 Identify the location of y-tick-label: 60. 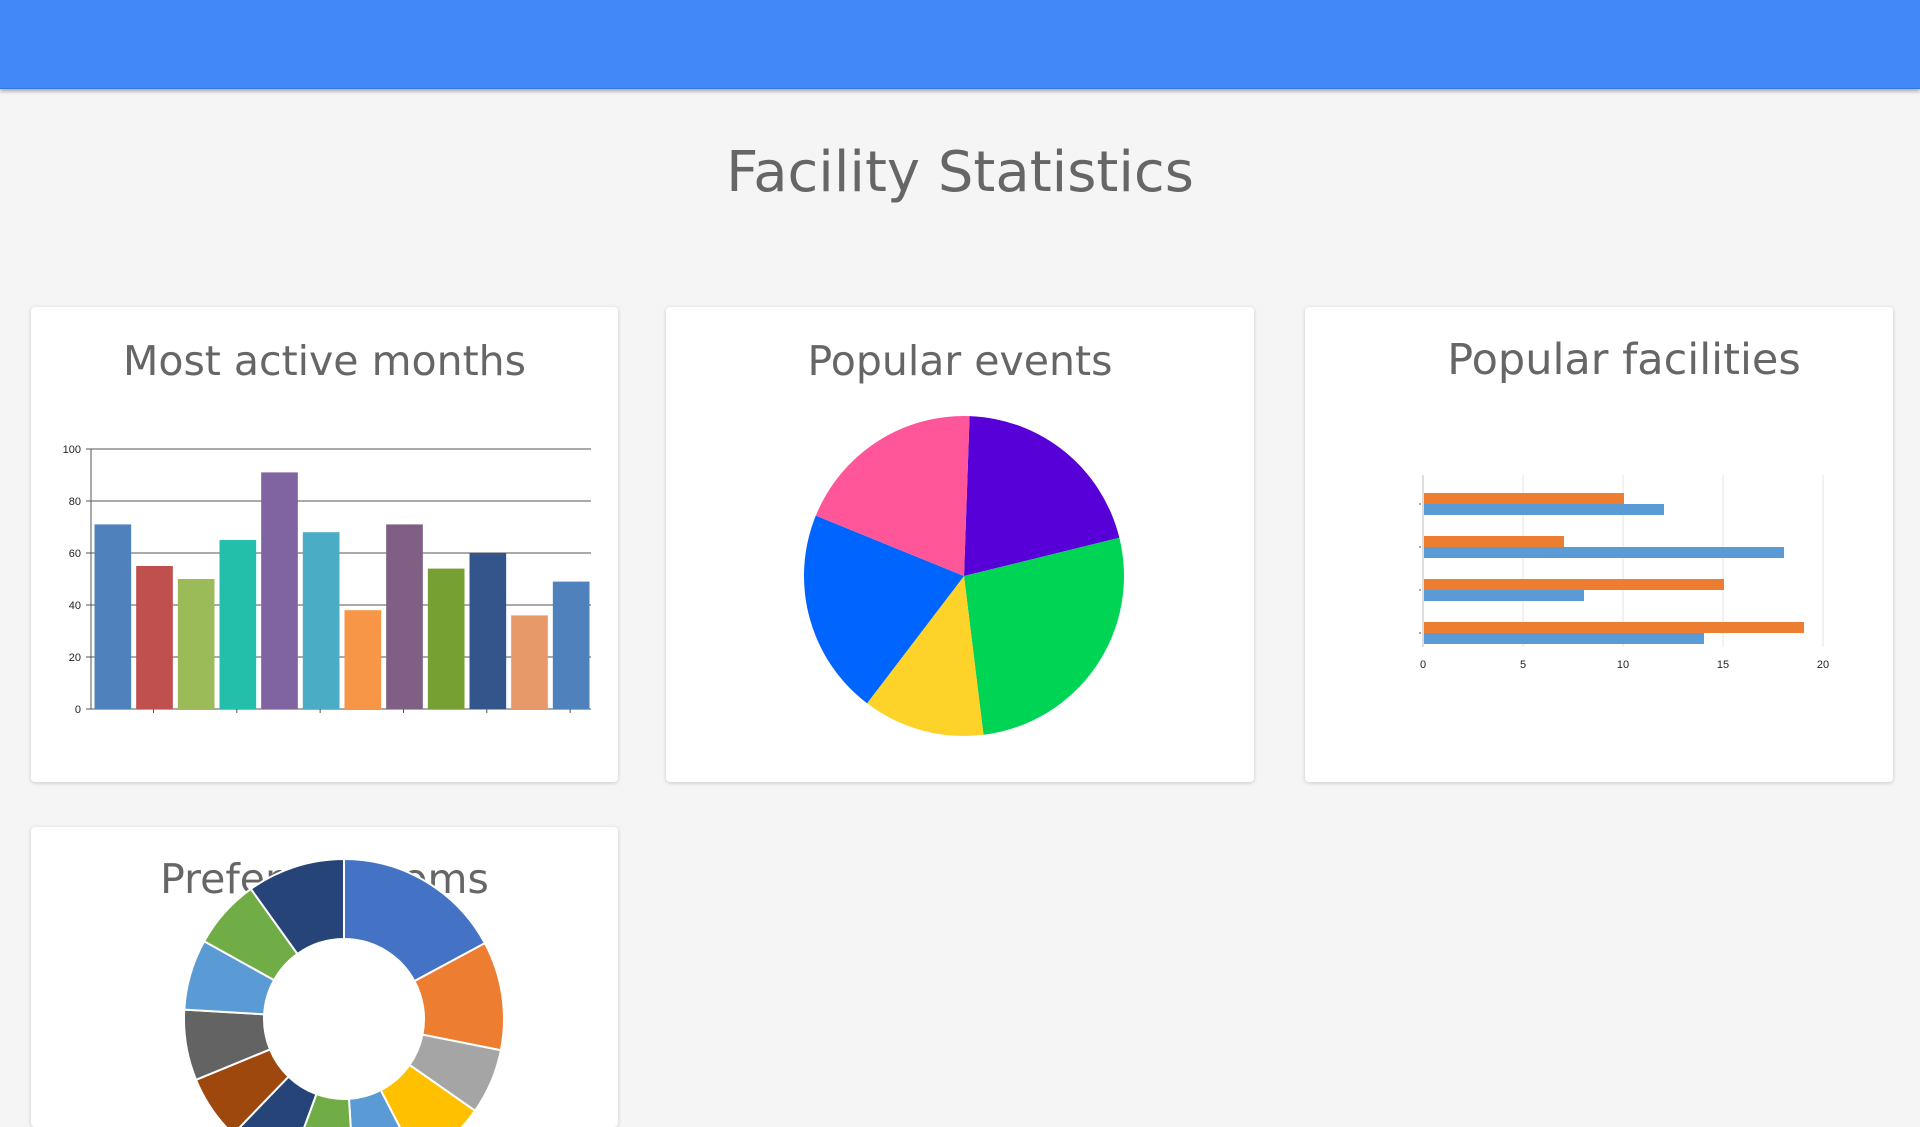
(75, 554).